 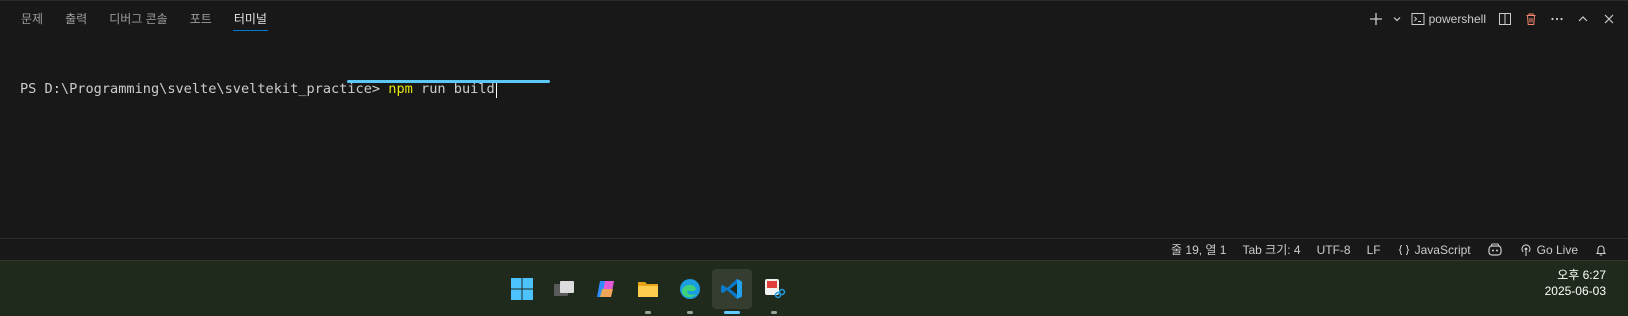 What do you see at coordinates (1557, 249) in the screenshot?
I see `status-golive-label: Go Live` at bounding box center [1557, 249].